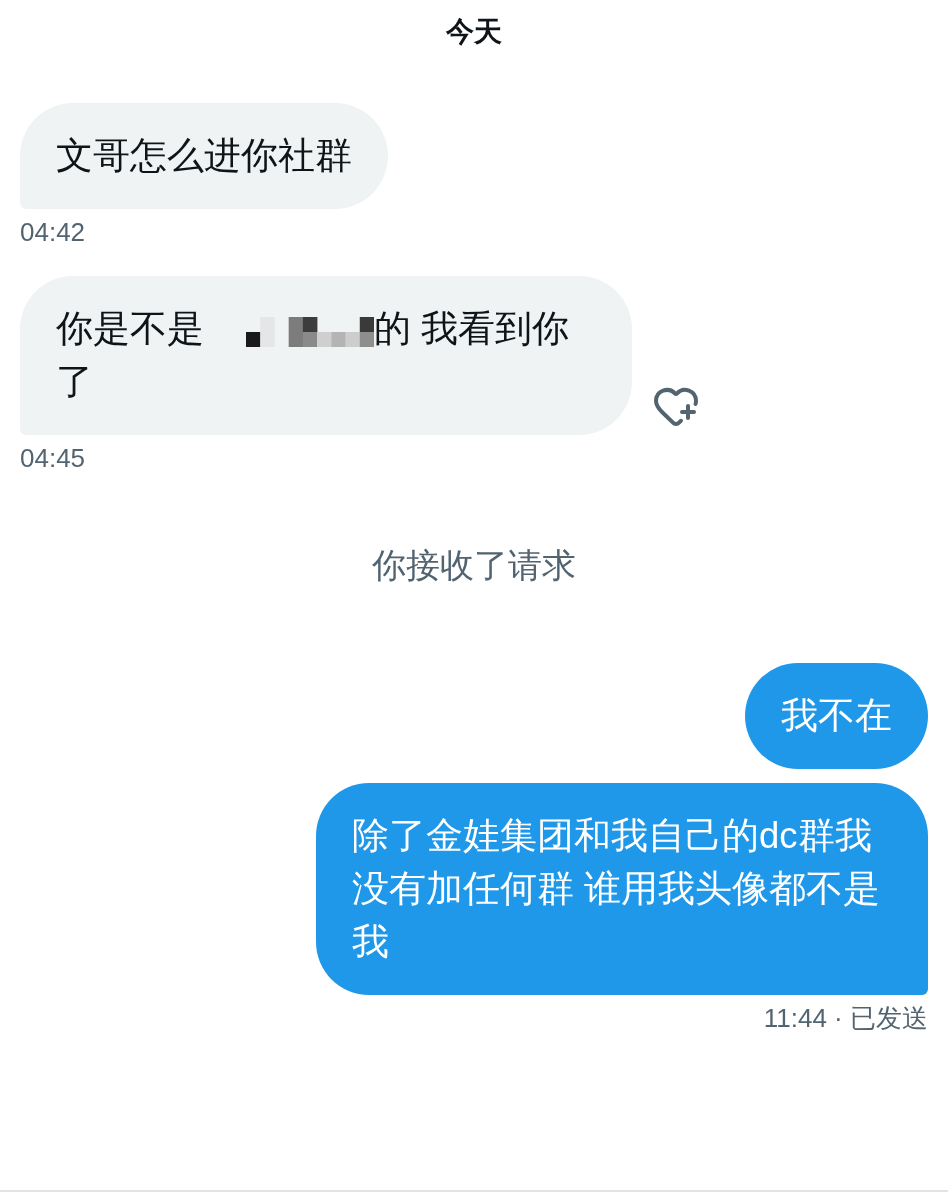 Image resolution: width=948 pixels, height=1200 pixels. I want to click on message-timestamp: 11:44 · 已发送, so click(845, 1018).